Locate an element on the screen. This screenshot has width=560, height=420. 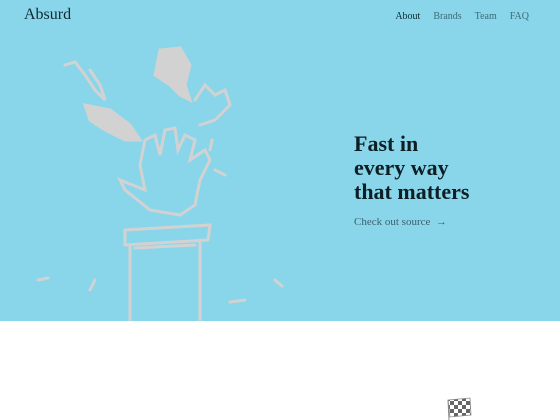
check-out-source-link: Check out source → is located at coordinates (400, 222).